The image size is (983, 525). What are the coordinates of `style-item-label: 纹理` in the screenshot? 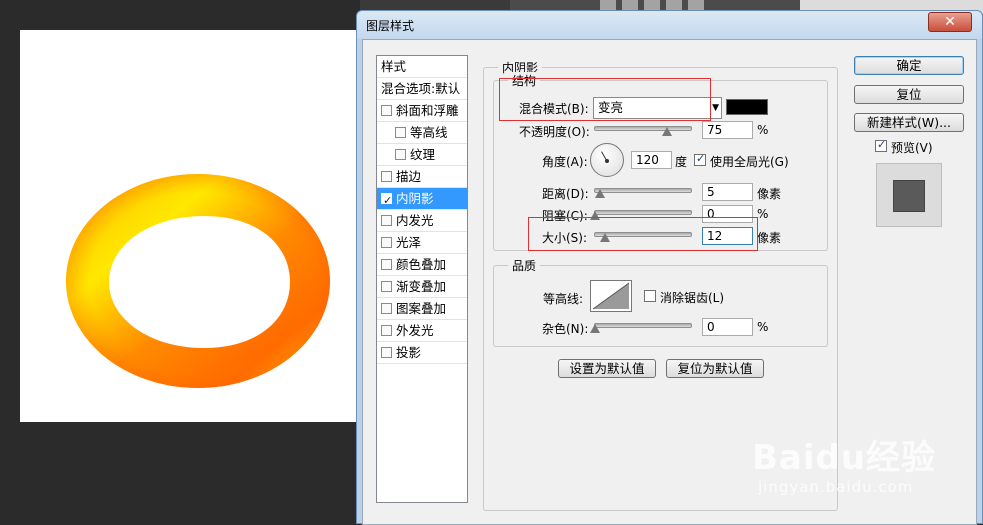 It's located at (423, 154).